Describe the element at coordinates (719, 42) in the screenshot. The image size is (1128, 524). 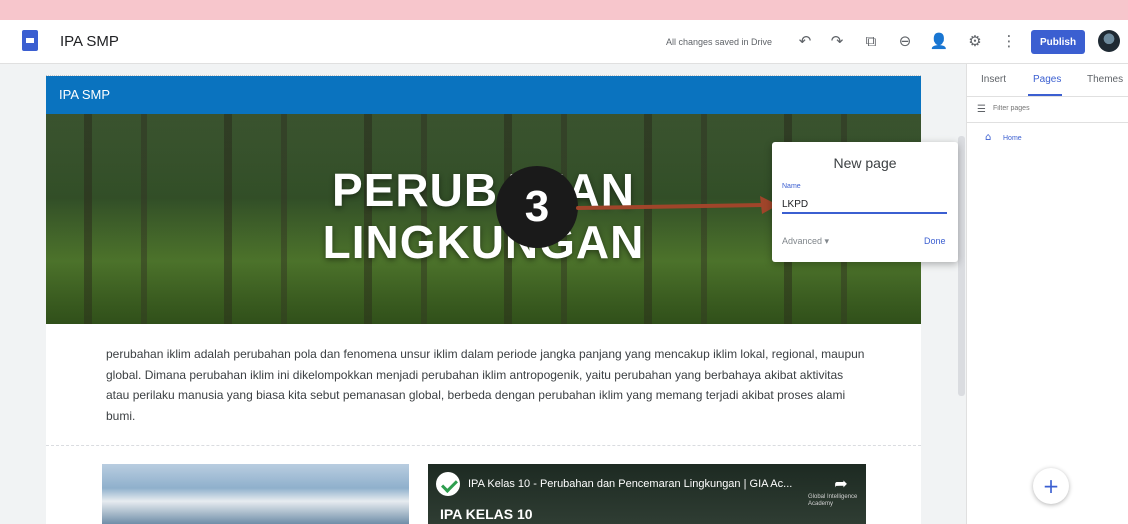
I see `save-status: All changes saved in Drive` at that location.